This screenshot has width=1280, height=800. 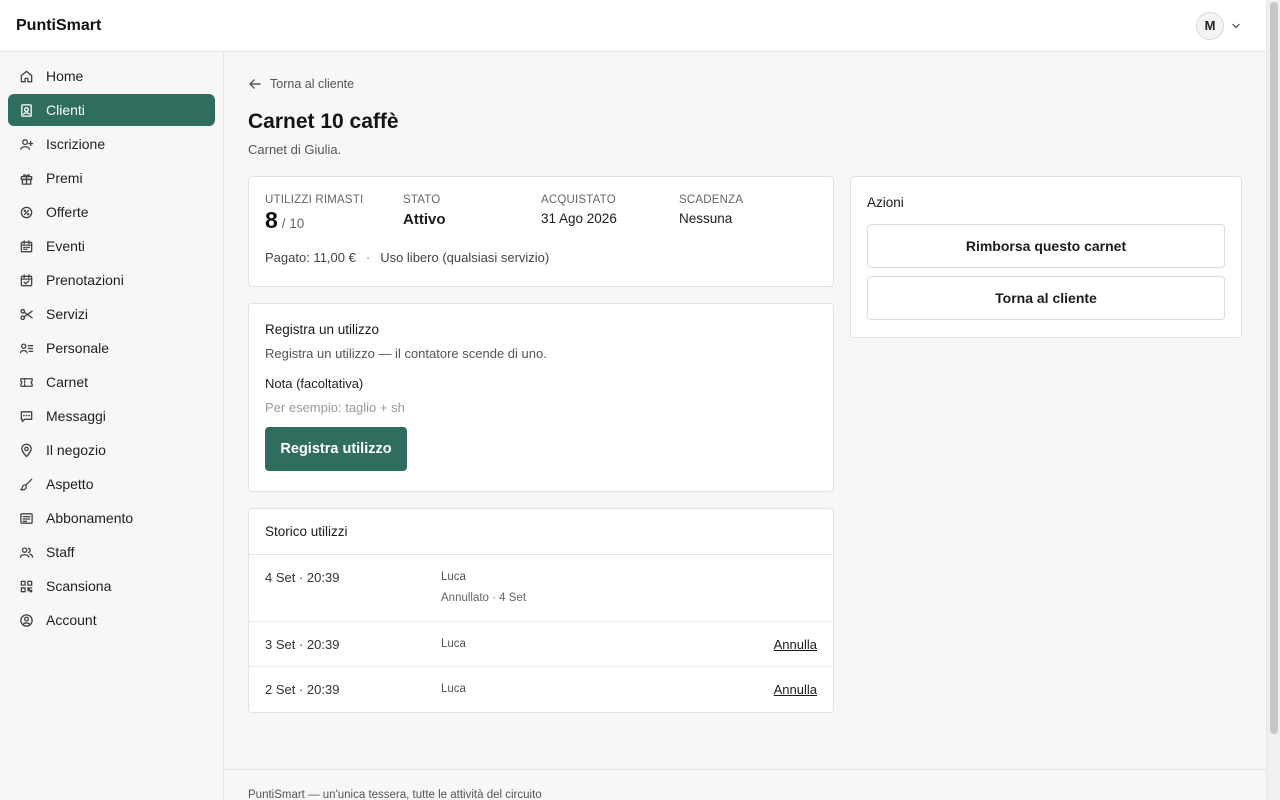 I want to click on sidebar-item-label: Offerte, so click(x=67, y=212).